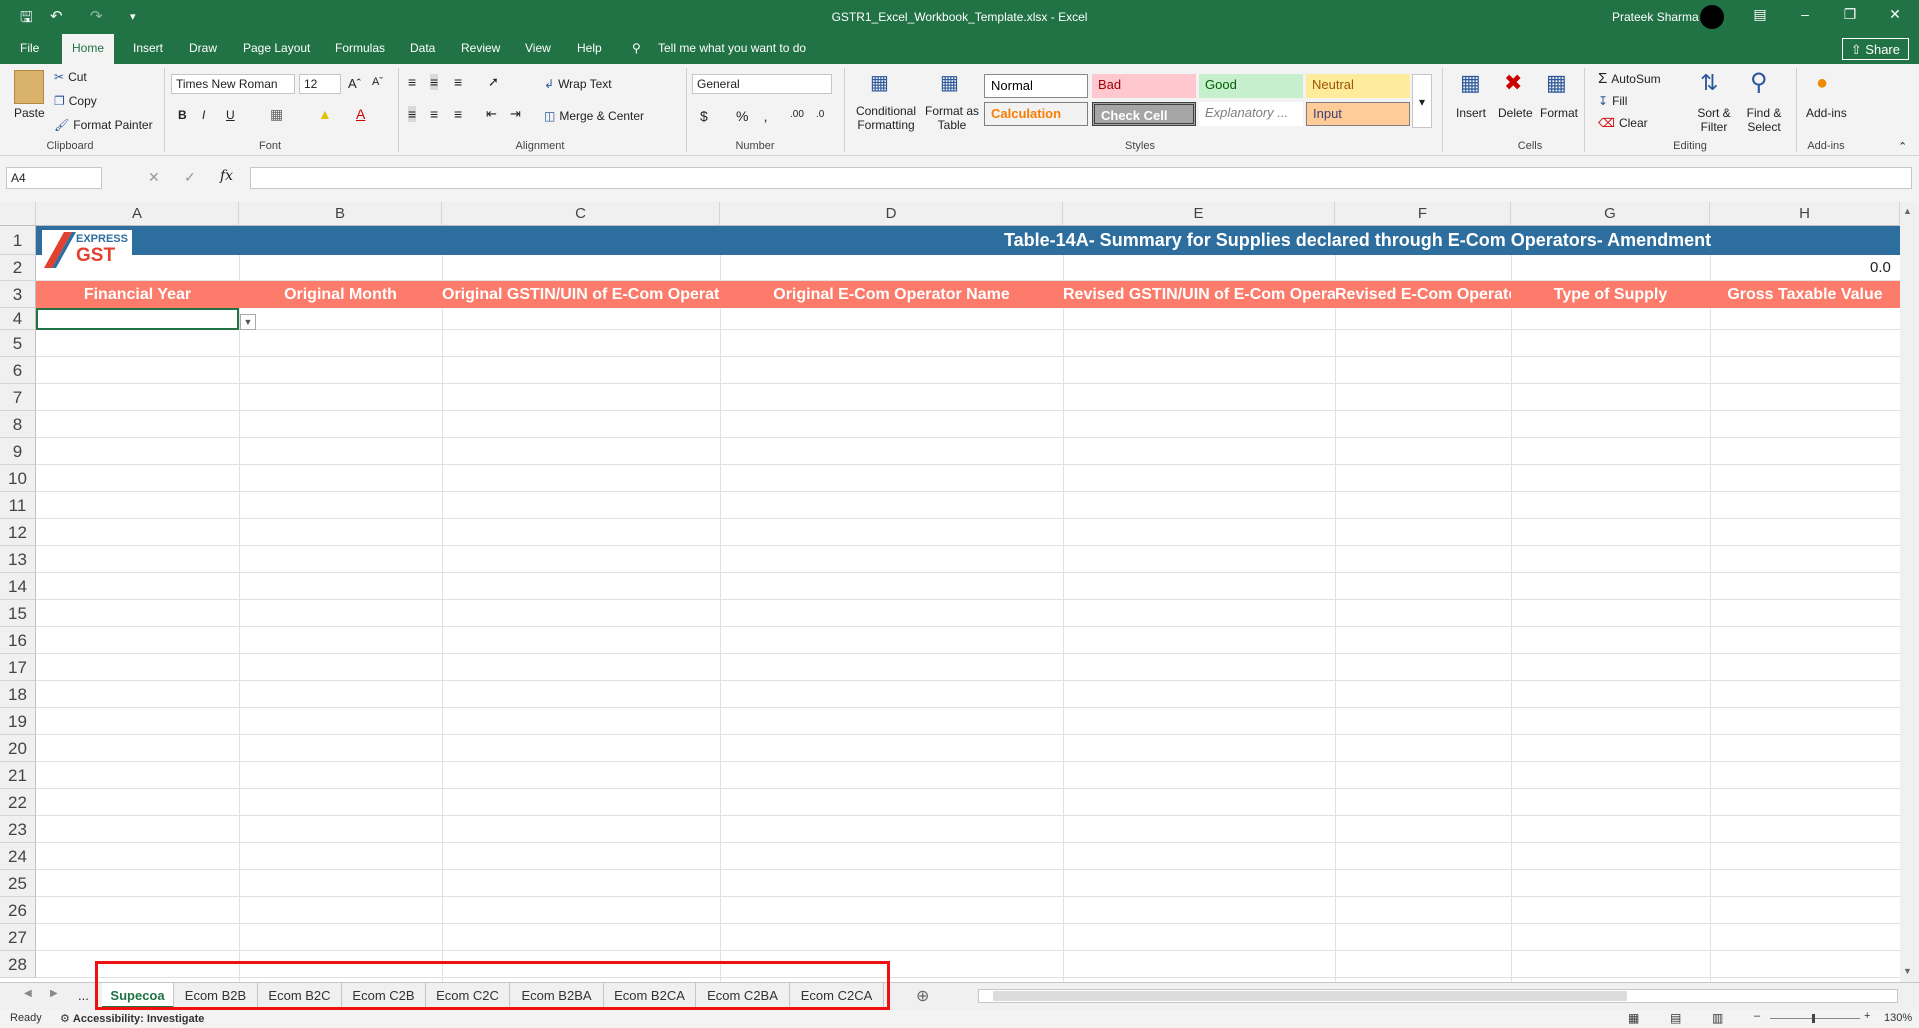 The width and height of the screenshot is (1919, 1028). I want to click on styles-gallery-more-icon: ▾, so click(1422, 101).